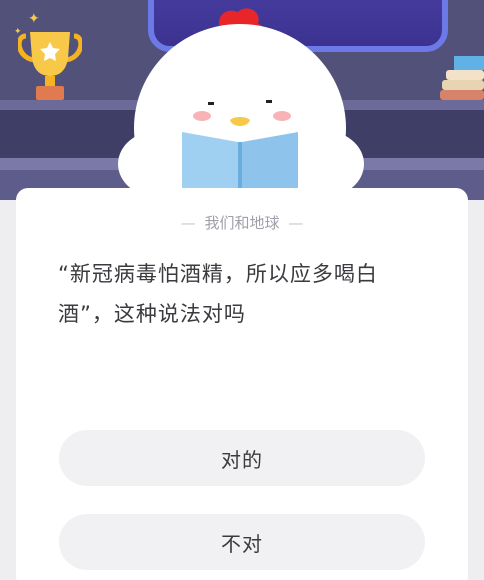  I want to click on quiz-category: — 我们和地球 —, so click(242, 222).